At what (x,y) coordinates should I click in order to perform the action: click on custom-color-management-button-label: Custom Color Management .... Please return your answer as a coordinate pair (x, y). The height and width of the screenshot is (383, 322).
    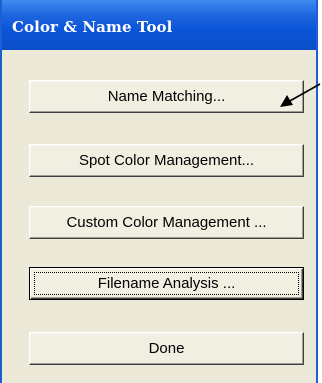
    Looking at the image, I should click on (166, 222).